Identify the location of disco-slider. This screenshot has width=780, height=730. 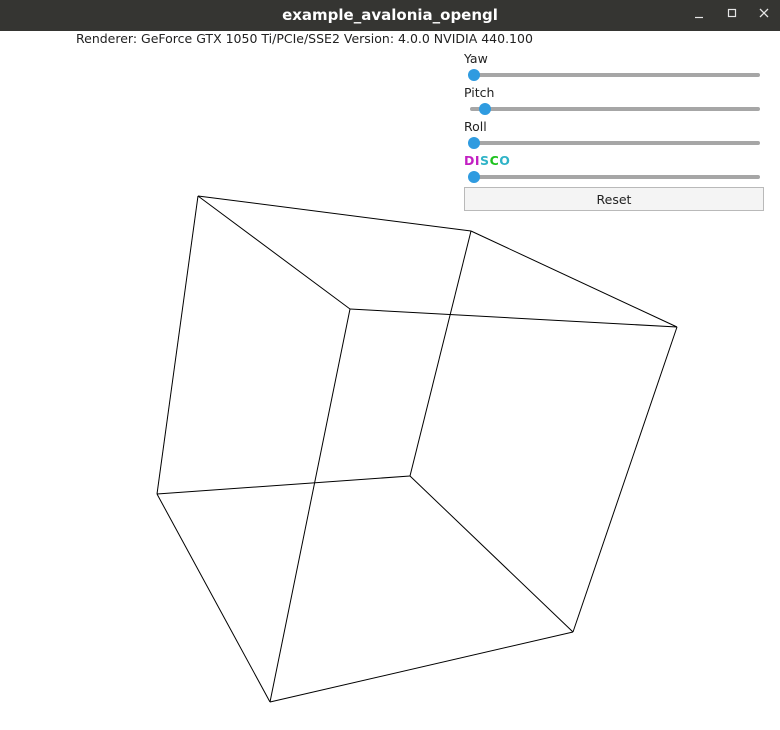
(612, 177).